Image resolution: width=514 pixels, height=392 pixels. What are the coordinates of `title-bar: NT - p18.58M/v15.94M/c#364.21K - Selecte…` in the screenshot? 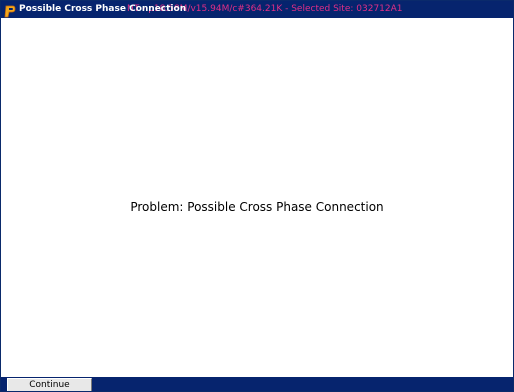 It's located at (257, 9).